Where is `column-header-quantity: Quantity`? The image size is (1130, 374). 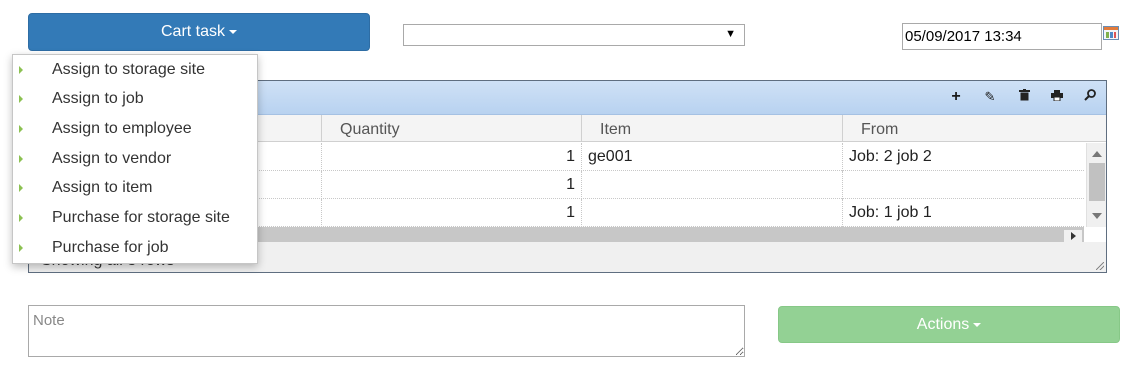
column-header-quantity: Quantity is located at coordinates (451, 128).